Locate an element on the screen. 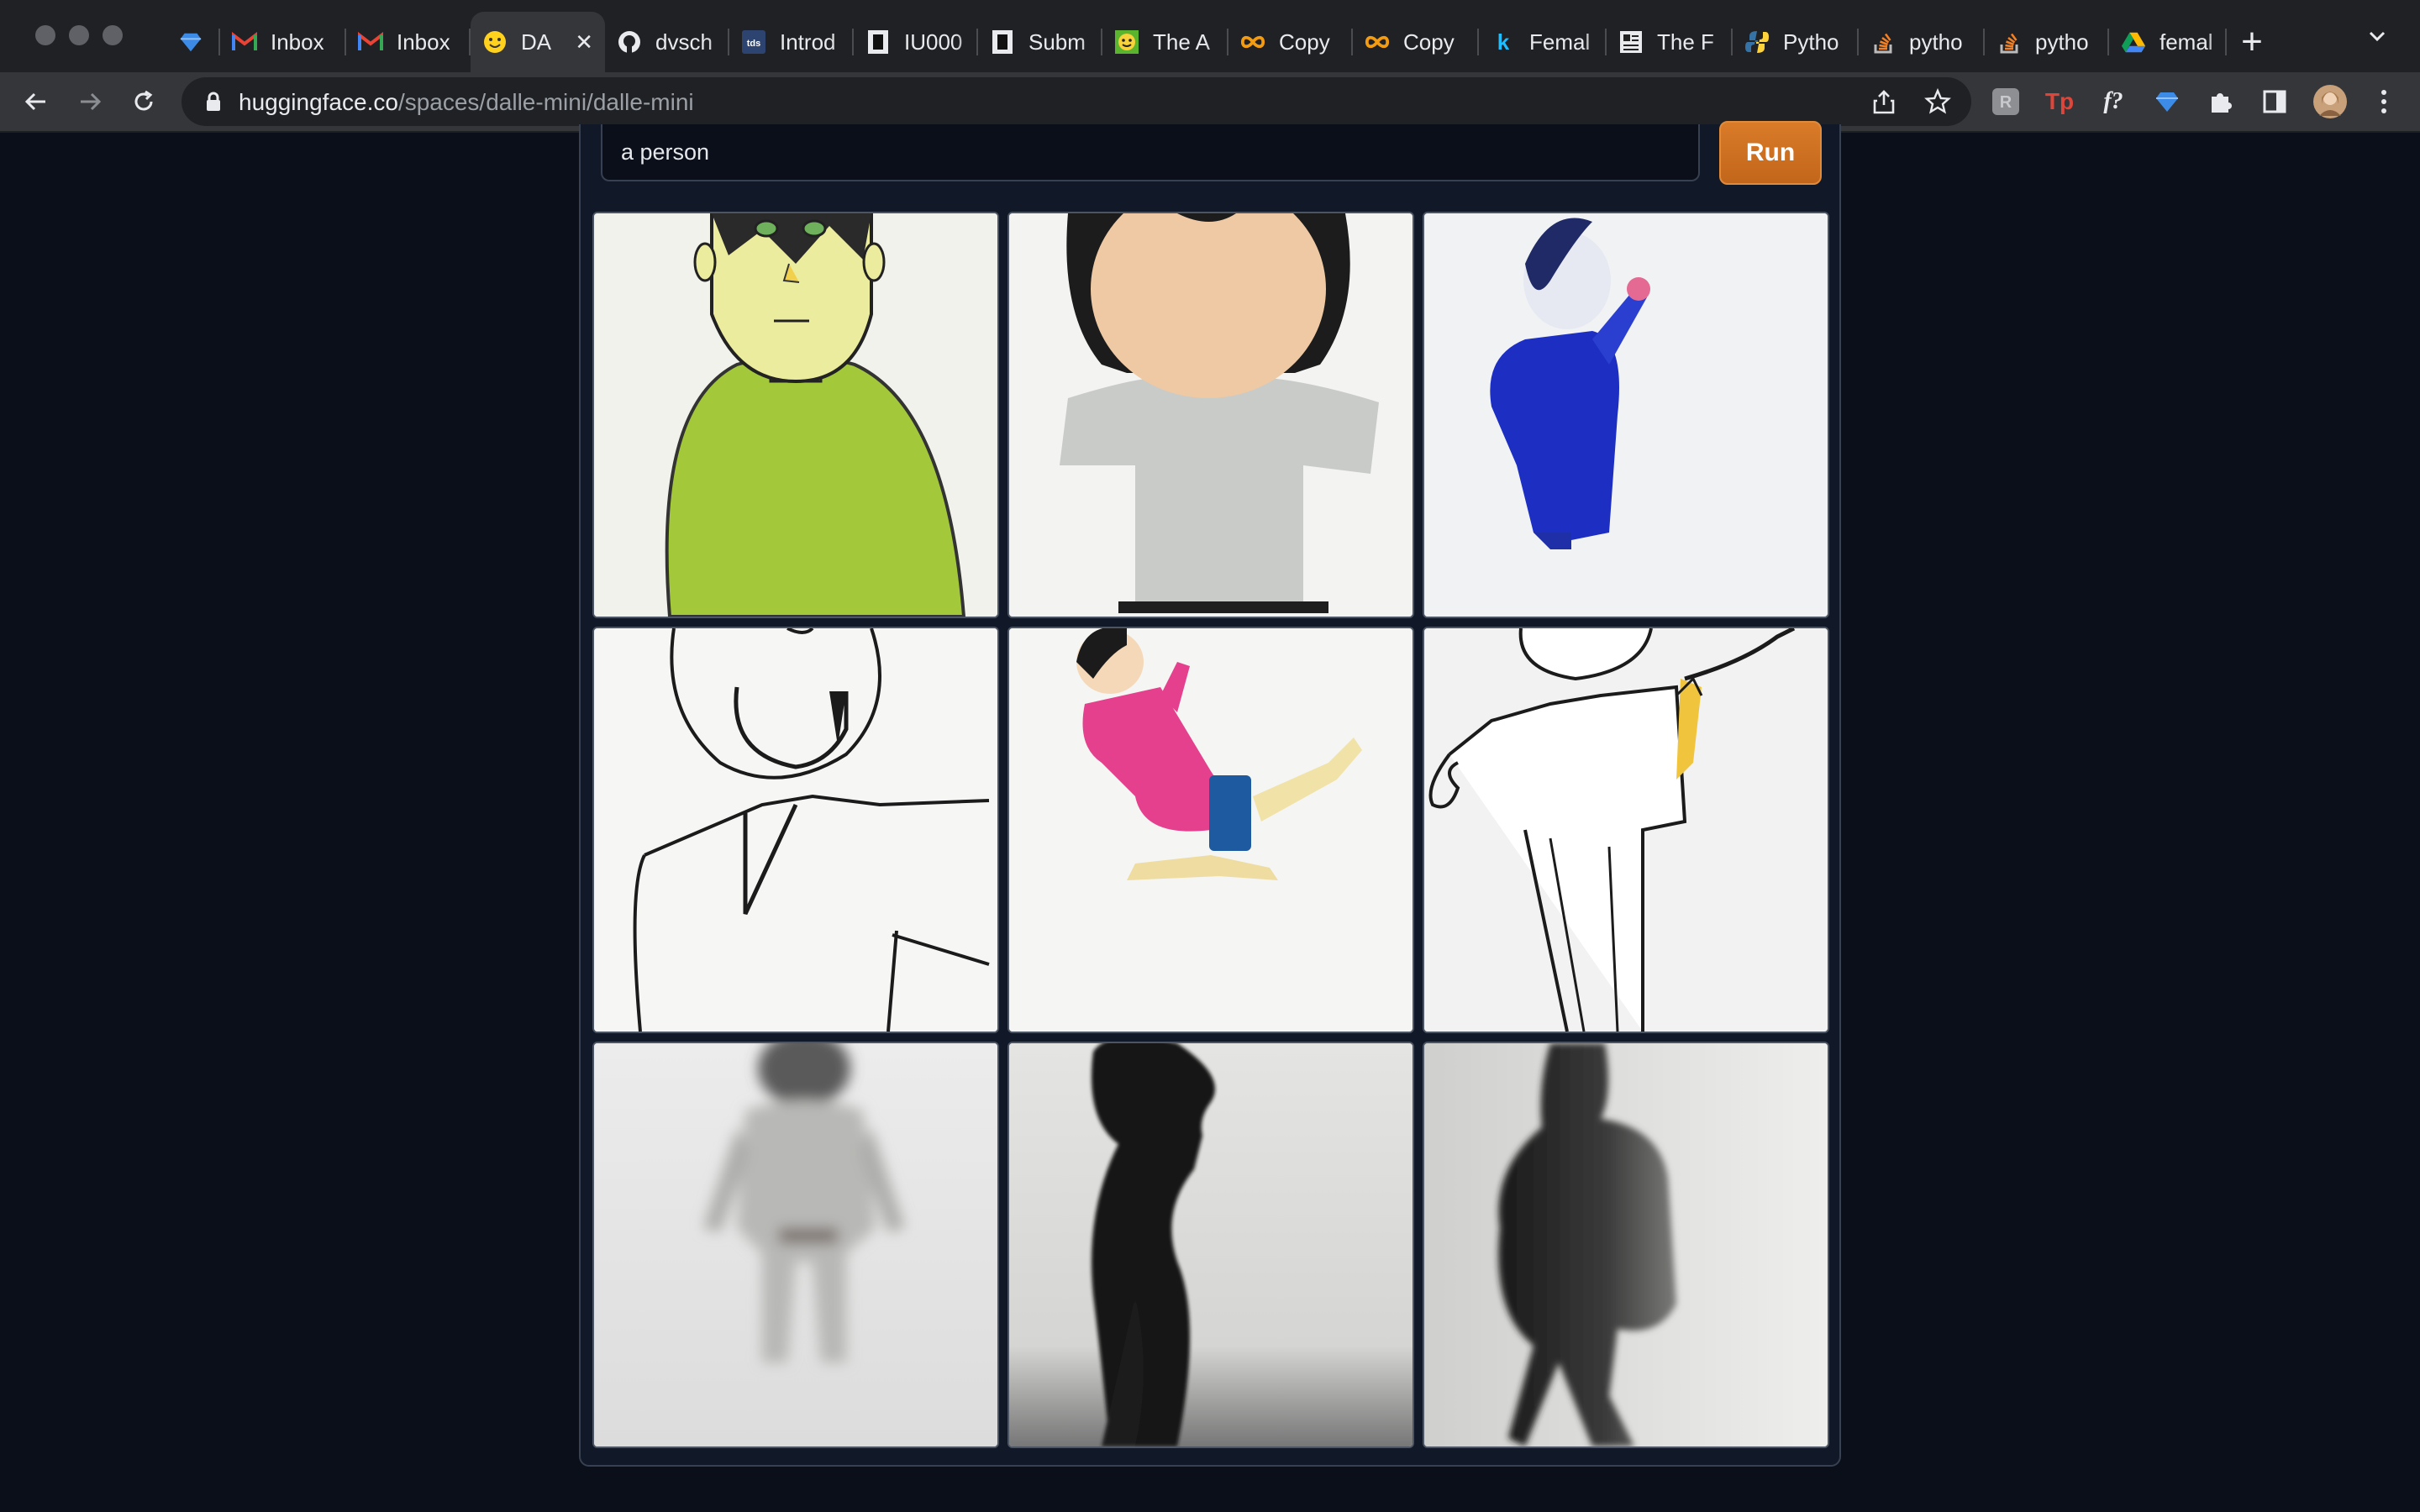 This screenshot has width=2420, height=1512. python-icon is located at coordinates (1757, 42).